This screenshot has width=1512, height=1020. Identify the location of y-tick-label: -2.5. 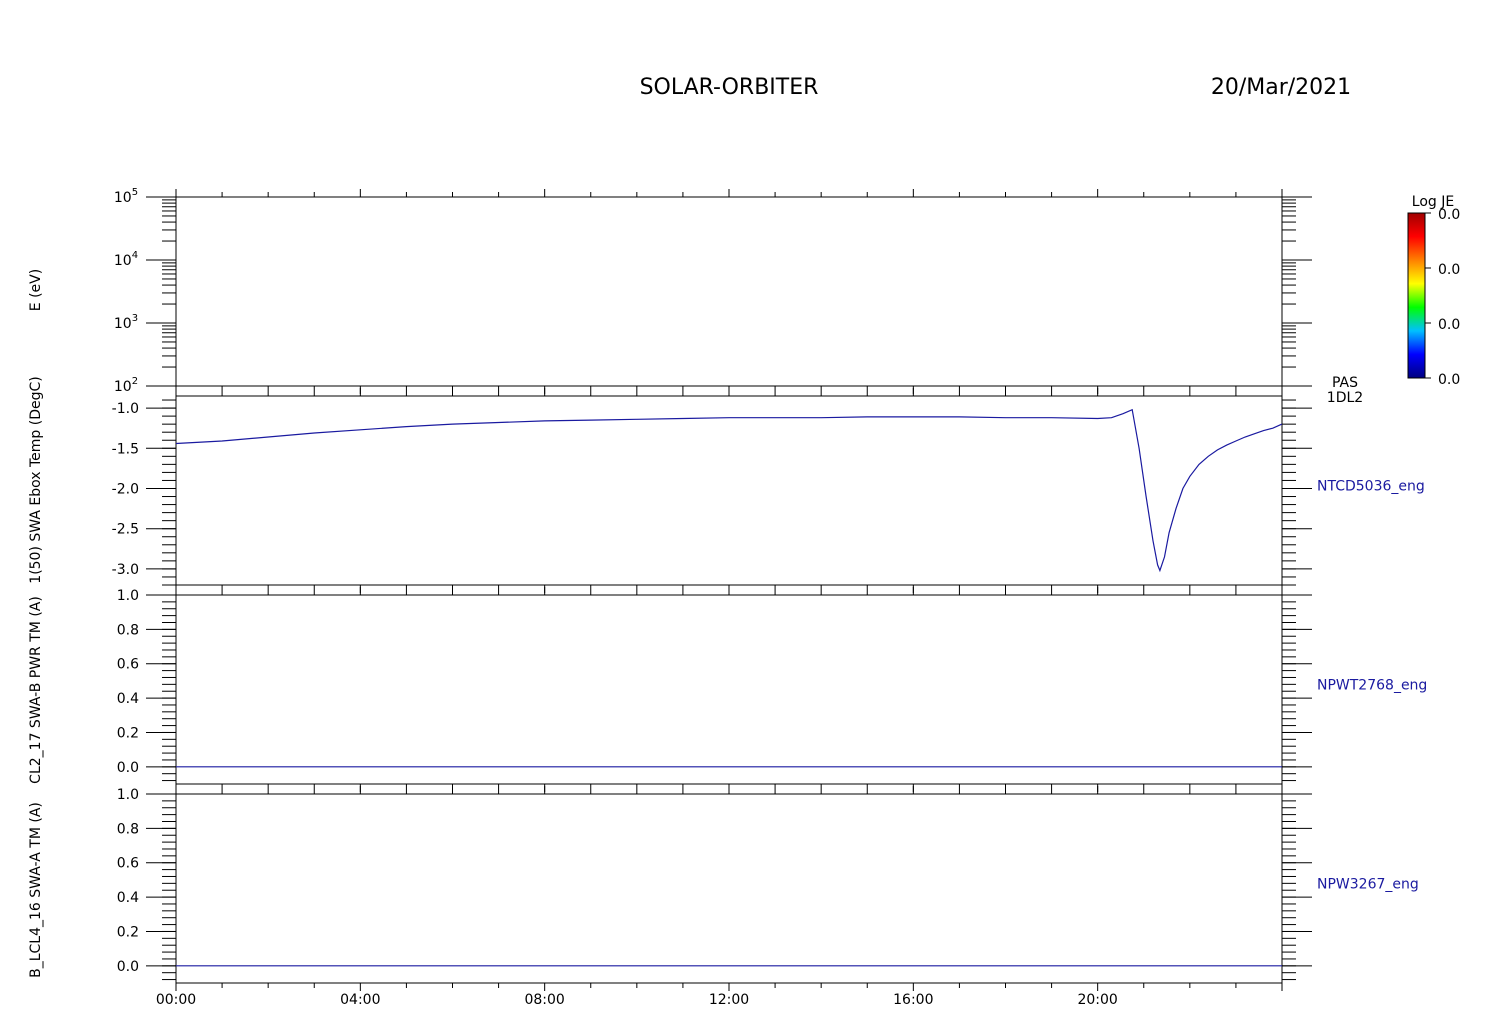
(125, 530).